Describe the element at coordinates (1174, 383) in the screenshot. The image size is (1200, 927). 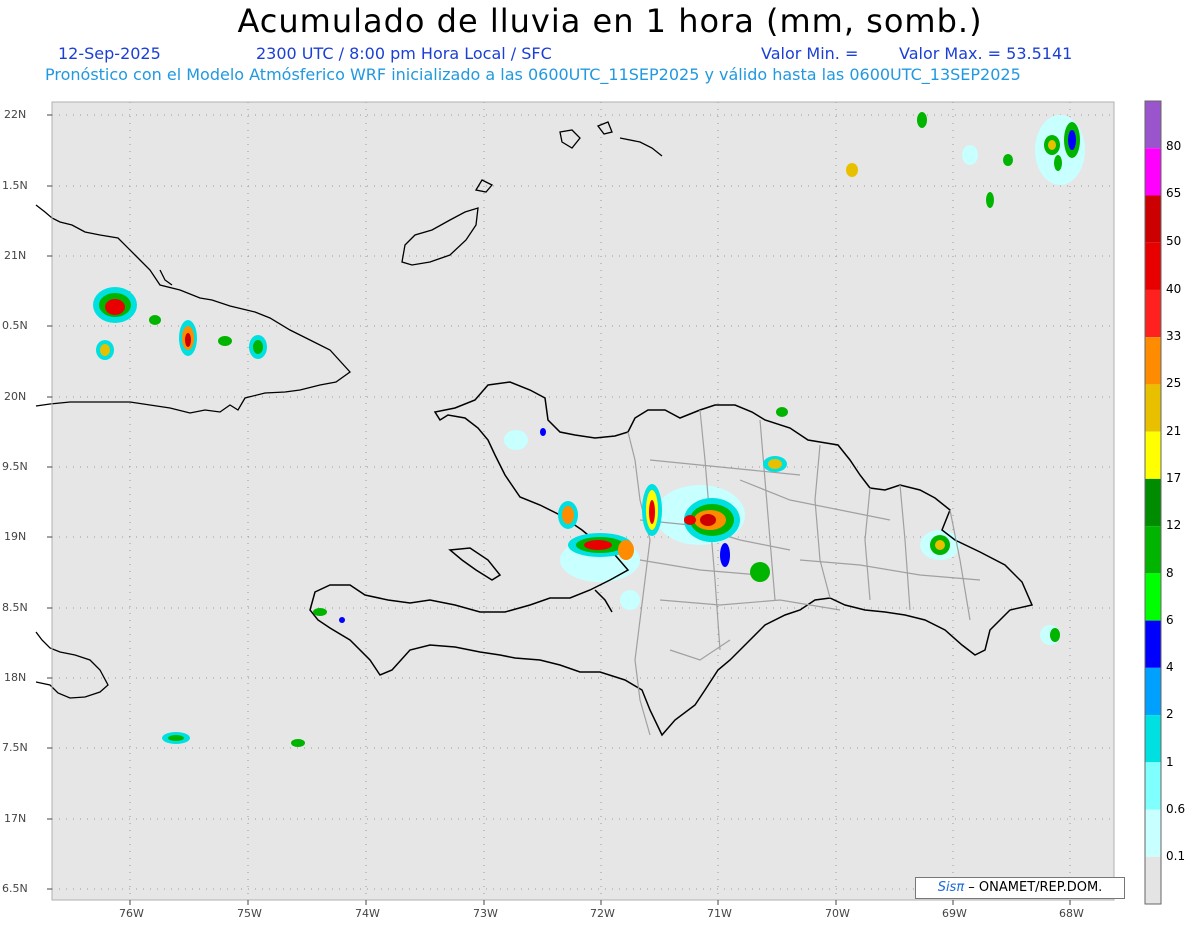
I see `colorbar-label: 25` at that location.